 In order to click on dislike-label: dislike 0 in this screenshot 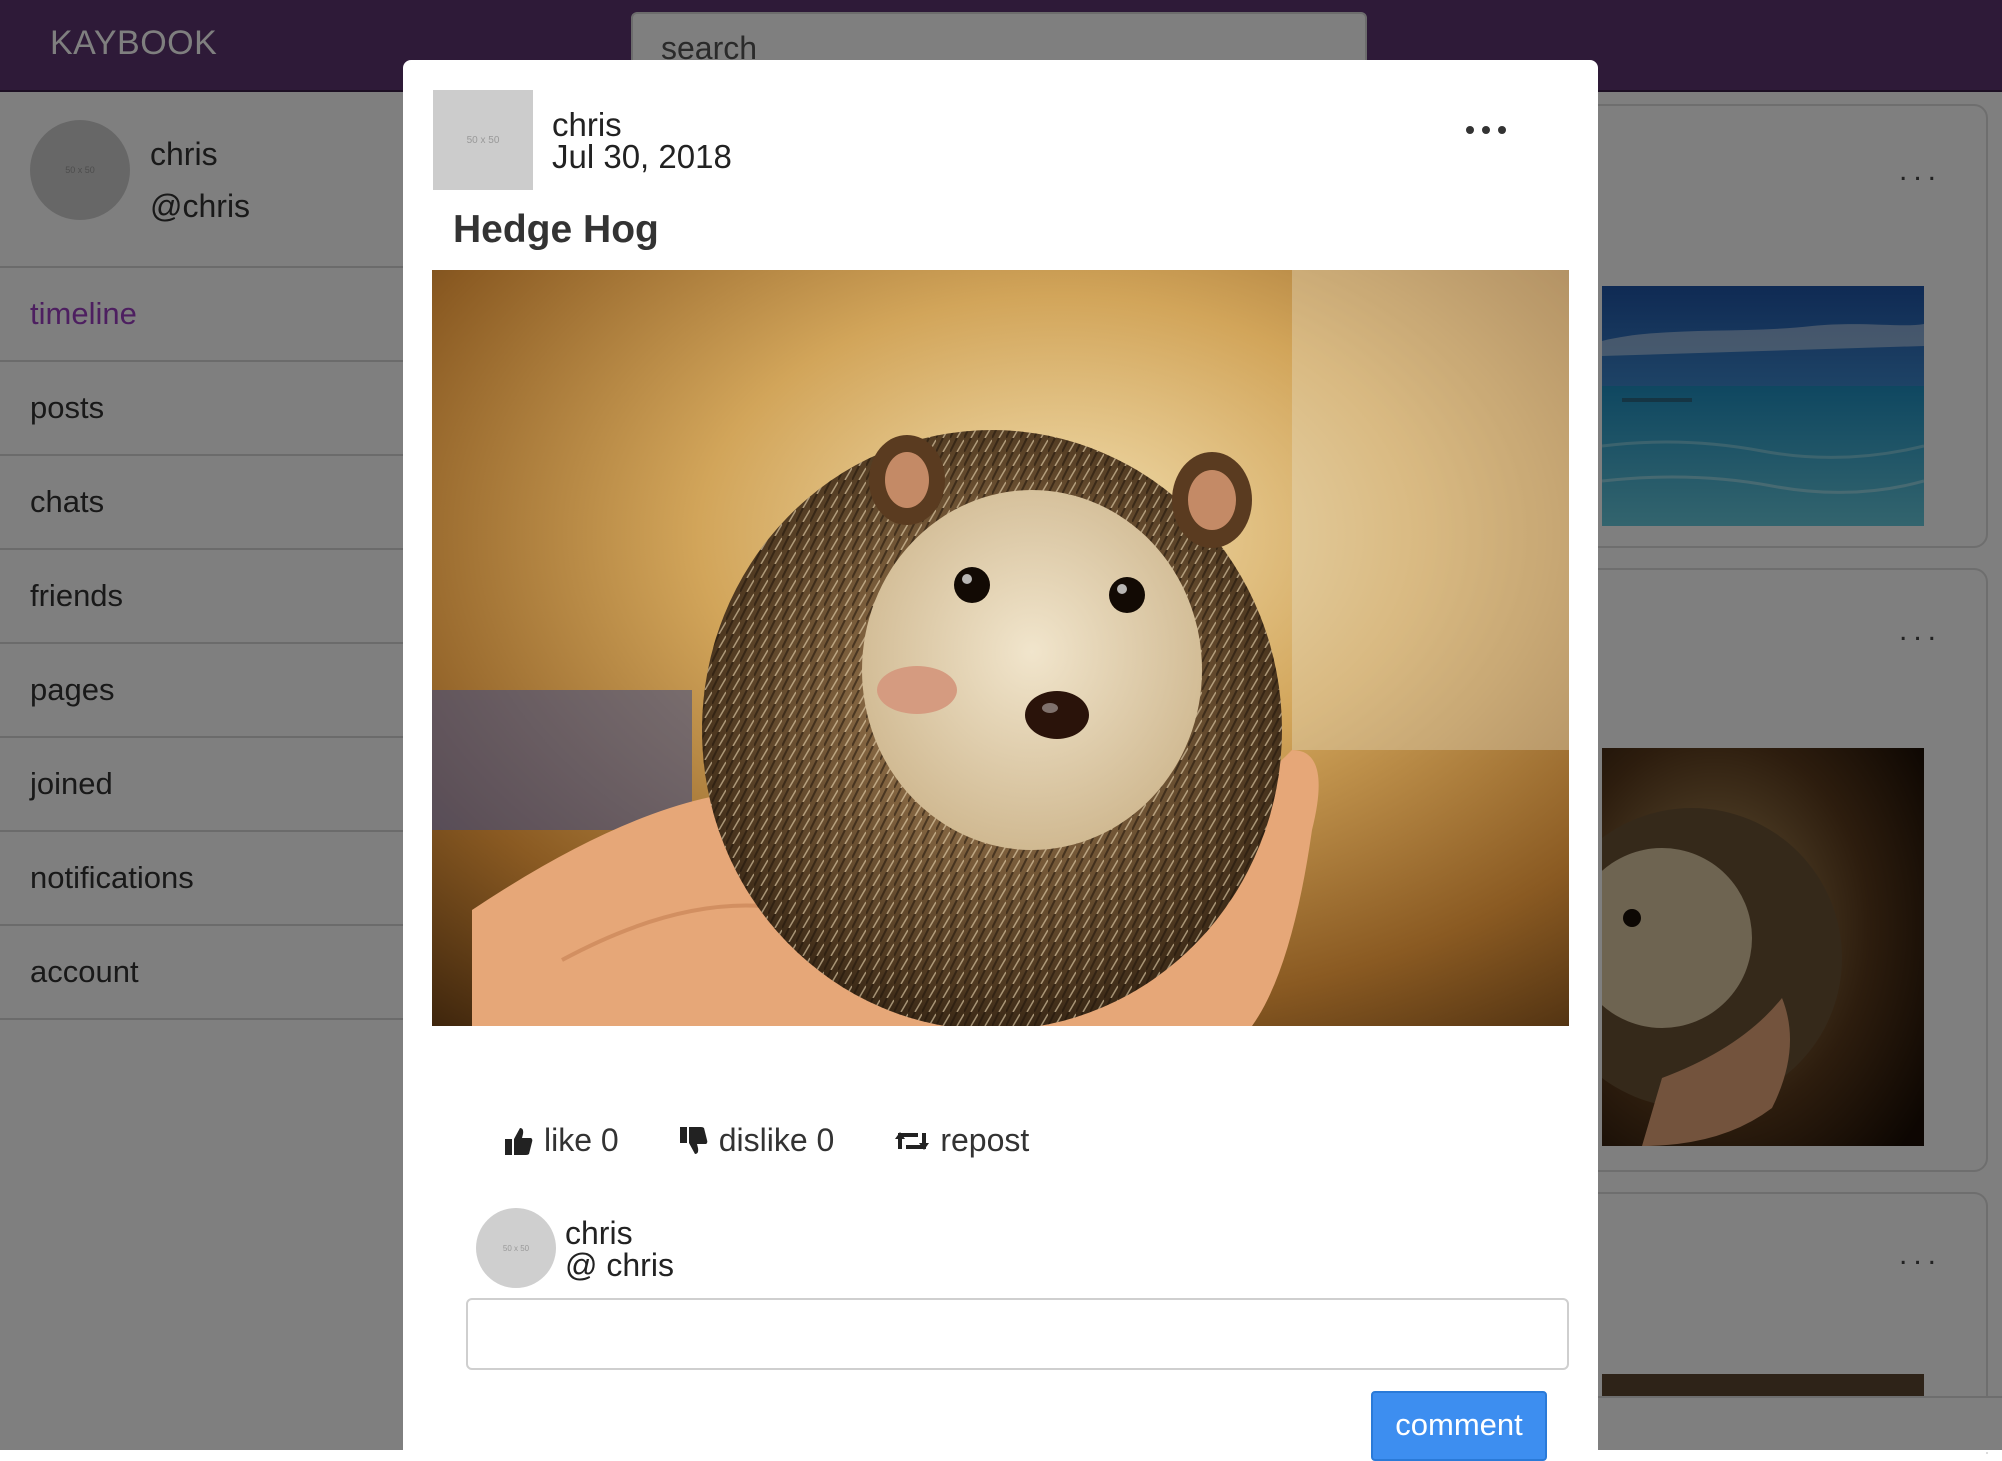, I will do `click(776, 1140)`.